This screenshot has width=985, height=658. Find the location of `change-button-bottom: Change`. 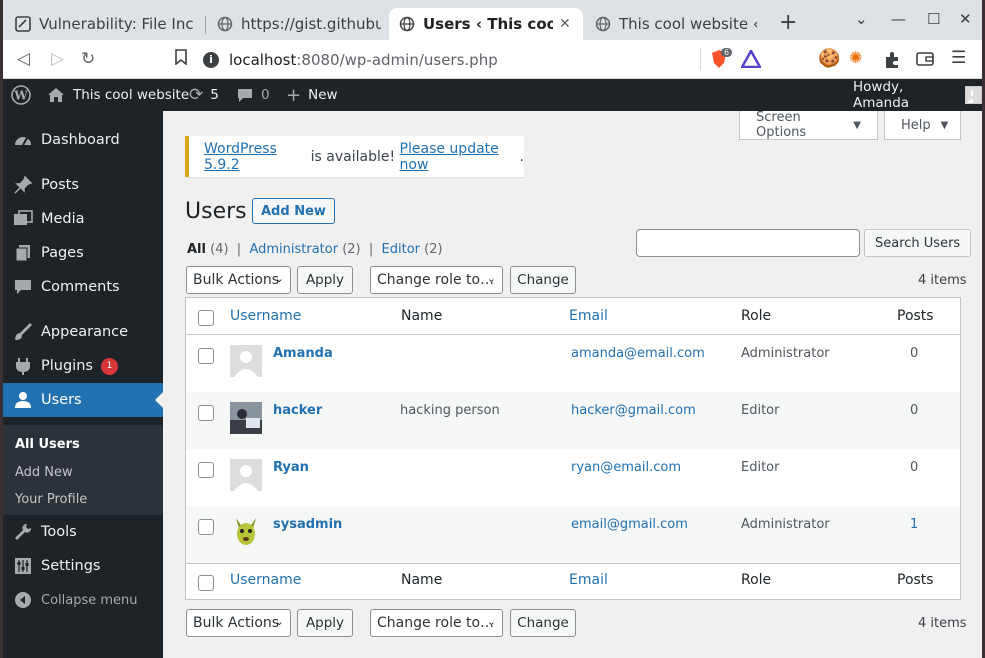

change-button-bottom: Change is located at coordinates (543, 623).